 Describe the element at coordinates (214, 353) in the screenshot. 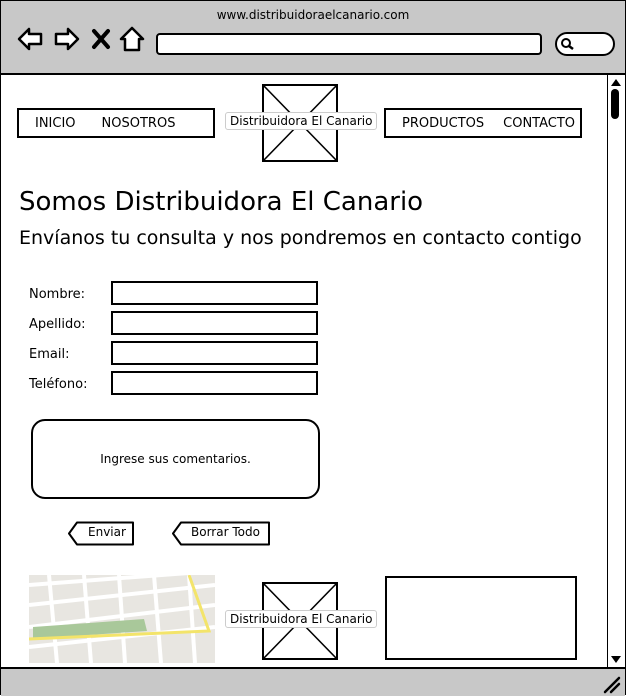

I see `email-input` at that location.